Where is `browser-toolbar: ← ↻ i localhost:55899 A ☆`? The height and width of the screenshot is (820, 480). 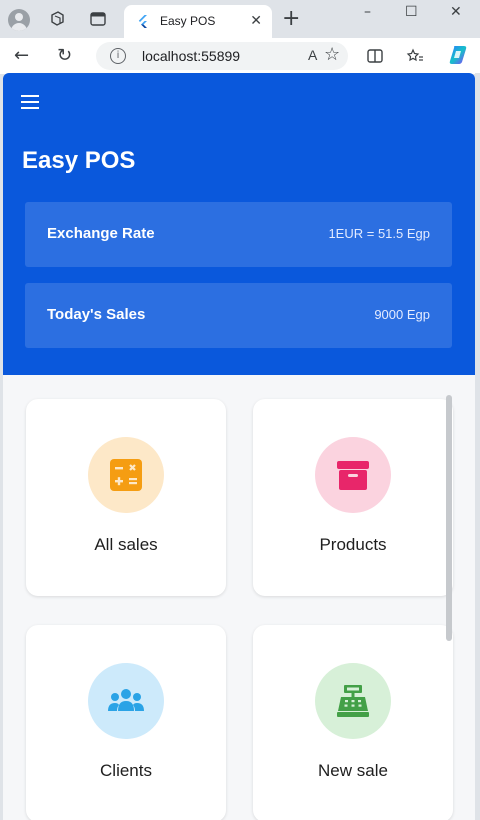 browser-toolbar: ← ↻ i localhost:55899 A ☆ is located at coordinates (240, 56).